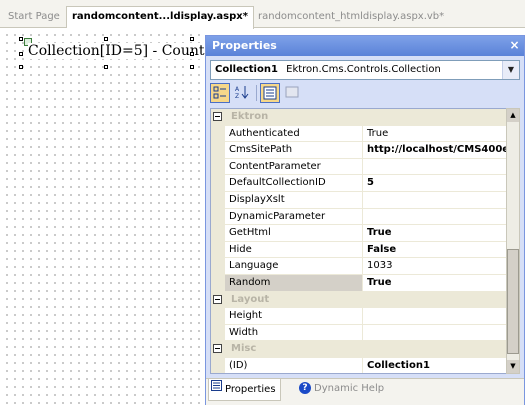 This screenshot has width=525, height=405. Describe the element at coordinates (435, 250) in the screenshot. I see `property-value: False` at that location.